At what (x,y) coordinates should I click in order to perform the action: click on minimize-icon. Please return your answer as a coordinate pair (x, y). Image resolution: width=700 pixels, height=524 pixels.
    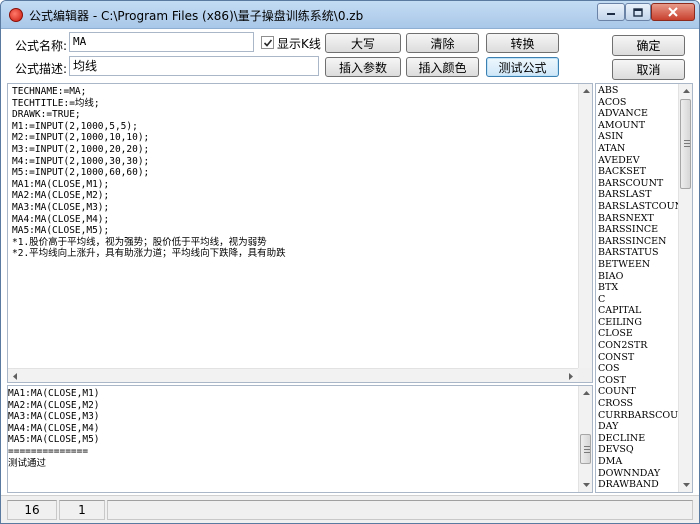
    Looking at the image, I should click on (611, 14).